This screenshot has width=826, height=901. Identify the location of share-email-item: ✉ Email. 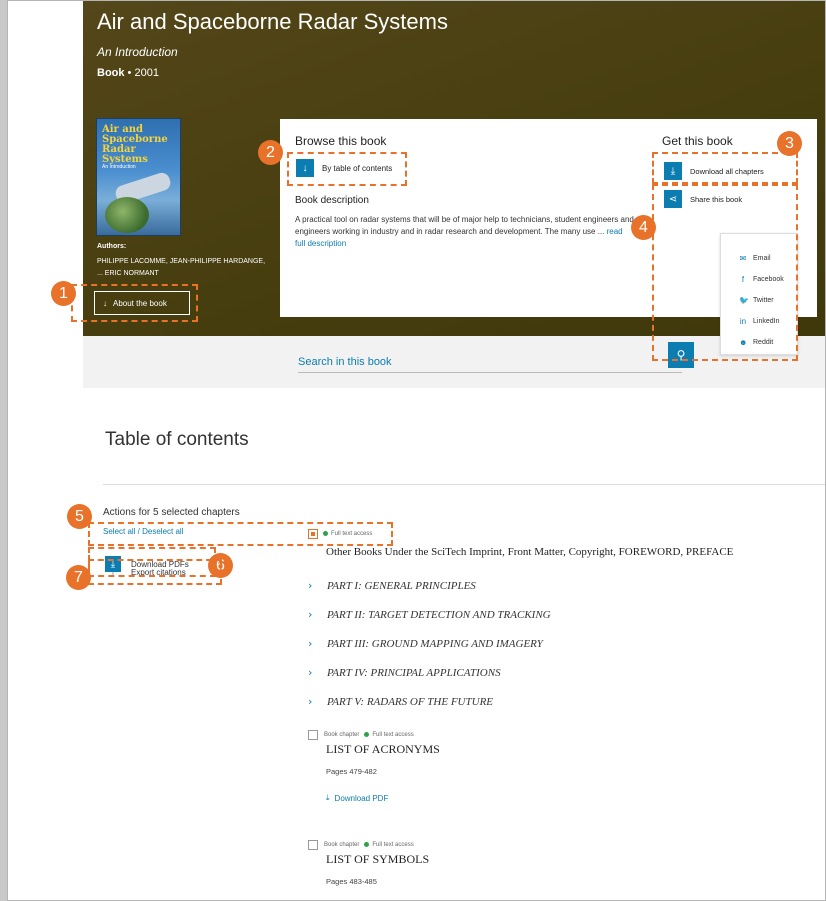
(759, 258).